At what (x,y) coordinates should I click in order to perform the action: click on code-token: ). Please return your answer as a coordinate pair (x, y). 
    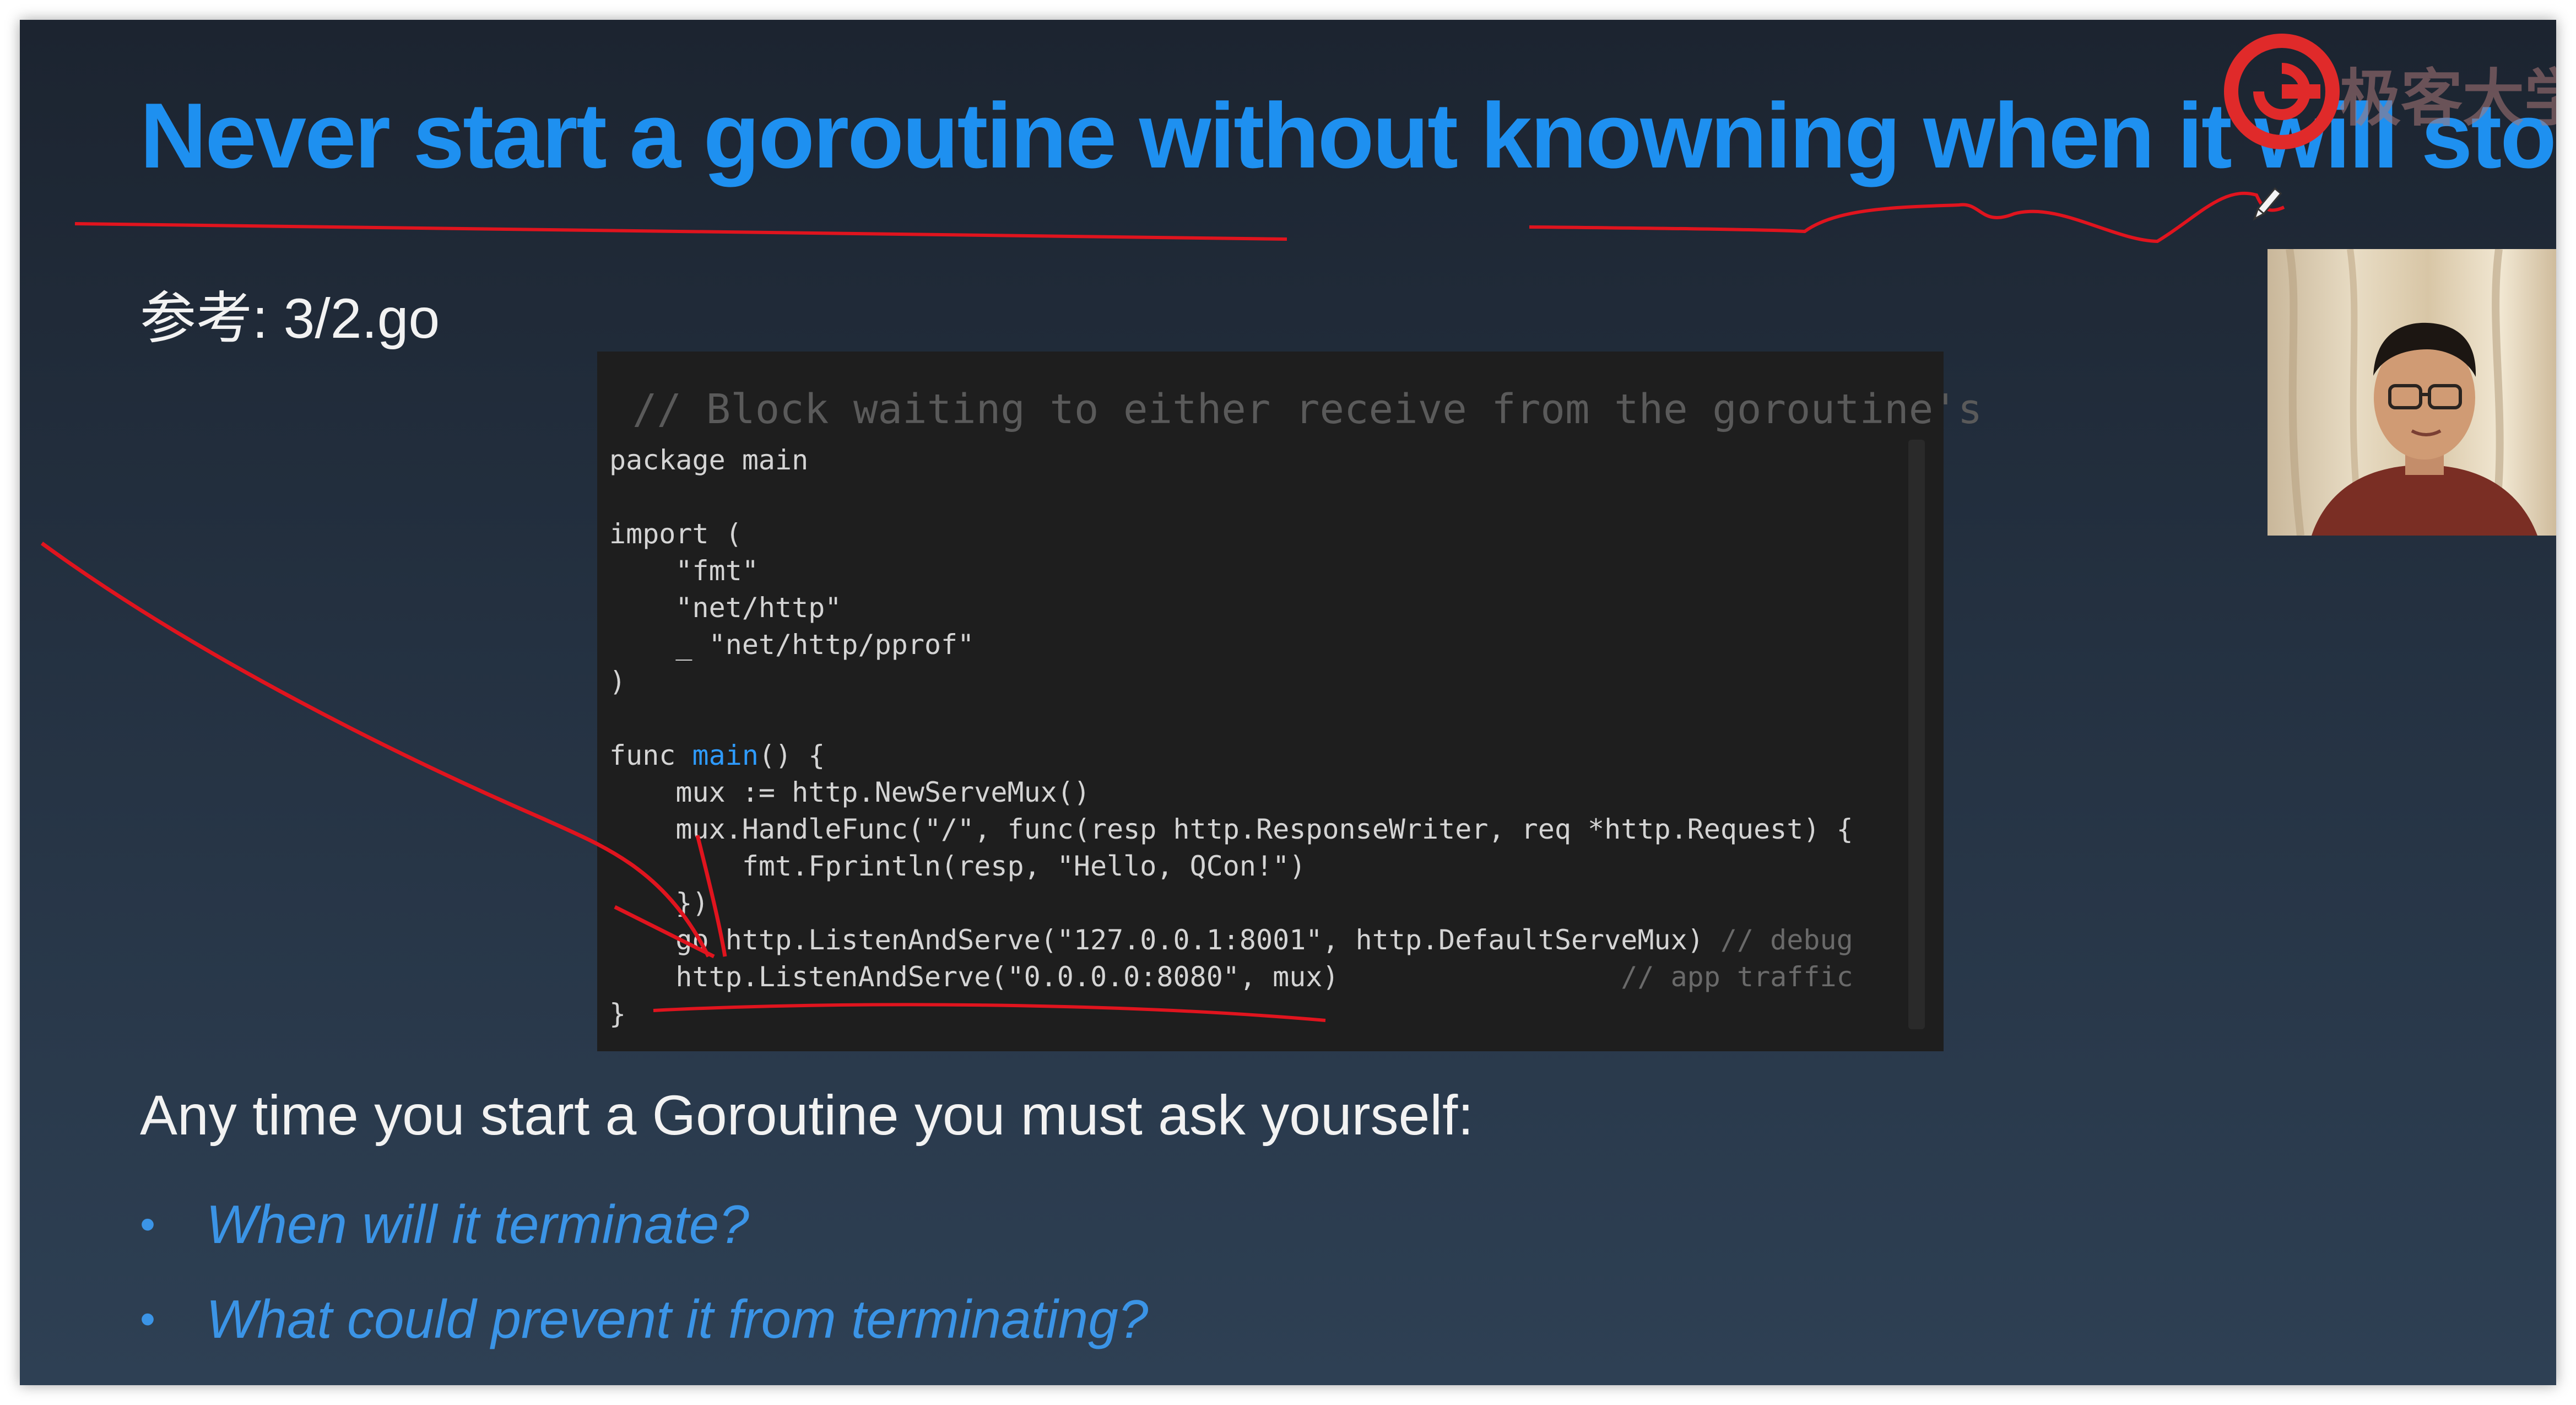
    Looking at the image, I should click on (617, 682).